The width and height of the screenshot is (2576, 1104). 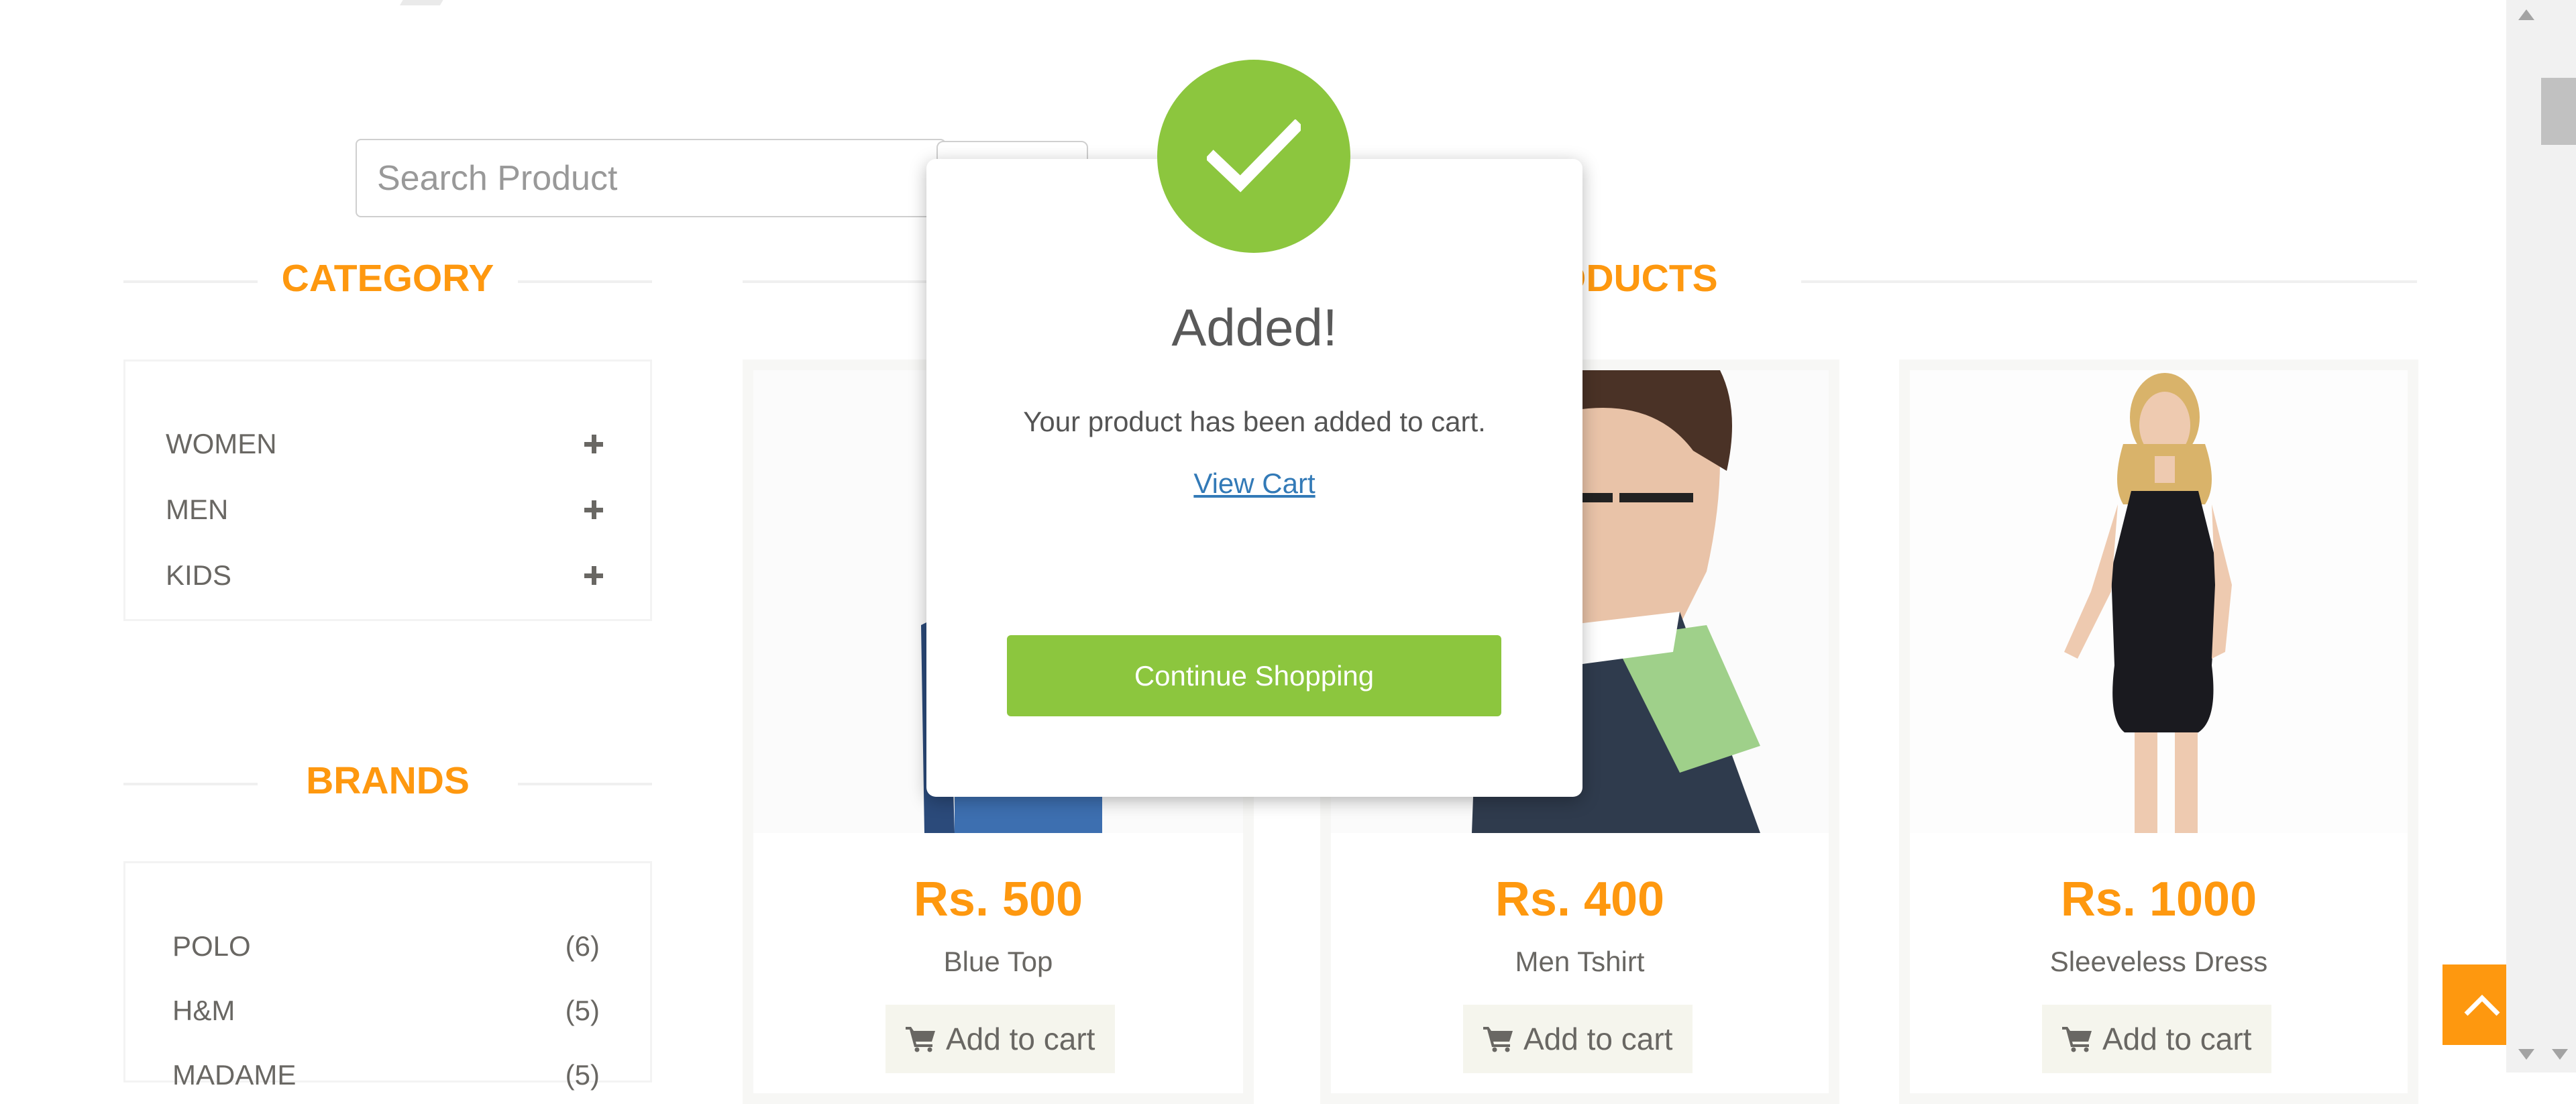 What do you see at coordinates (384, 510) in the screenshot?
I see `category-item-men: MEN` at bounding box center [384, 510].